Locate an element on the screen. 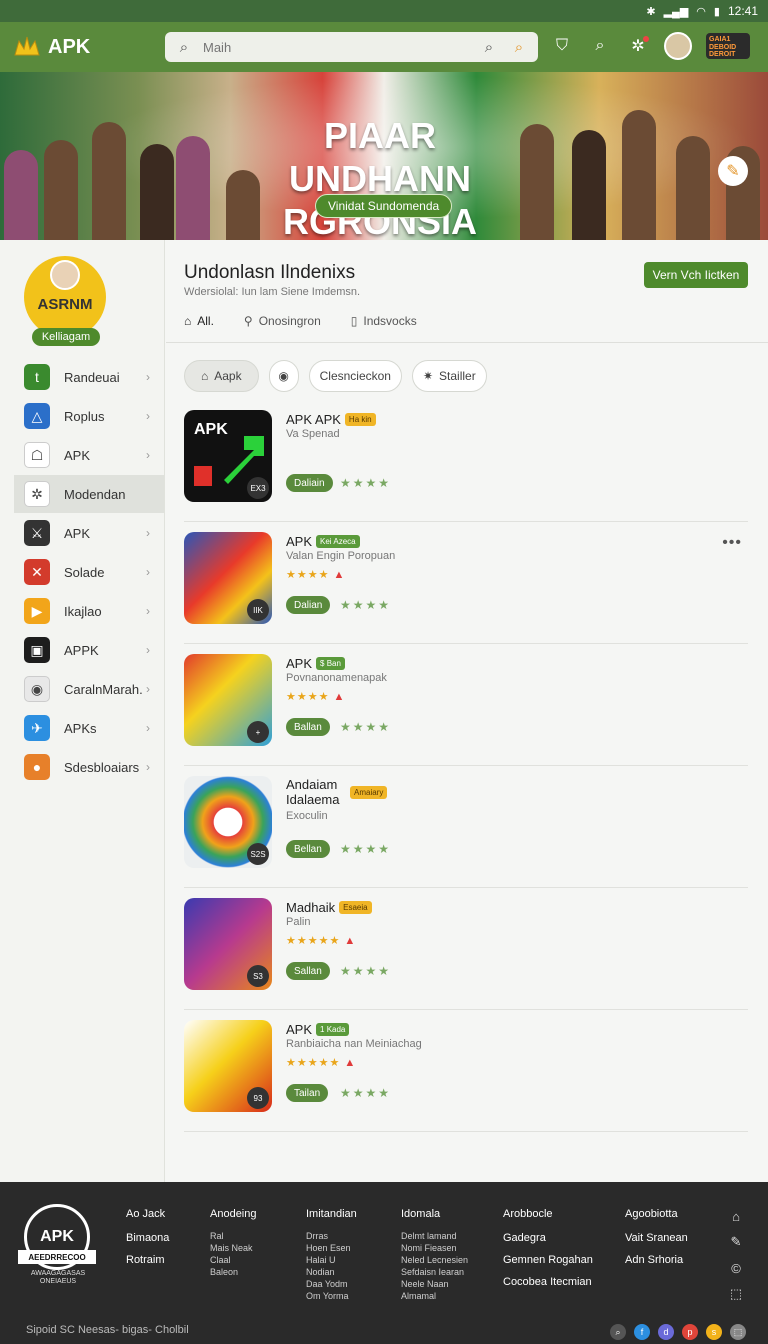  app-icon: APK EX3 is located at coordinates (228, 456).